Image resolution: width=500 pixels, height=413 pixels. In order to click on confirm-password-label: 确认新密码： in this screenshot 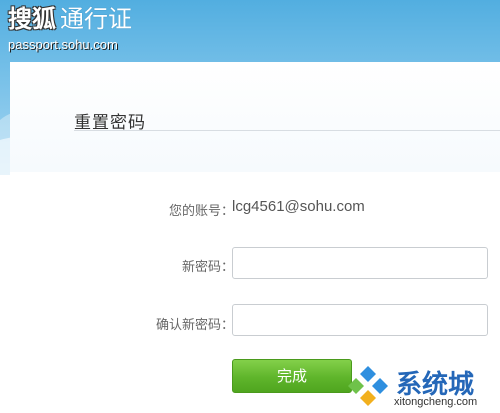, I will do `click(194, 325)`.